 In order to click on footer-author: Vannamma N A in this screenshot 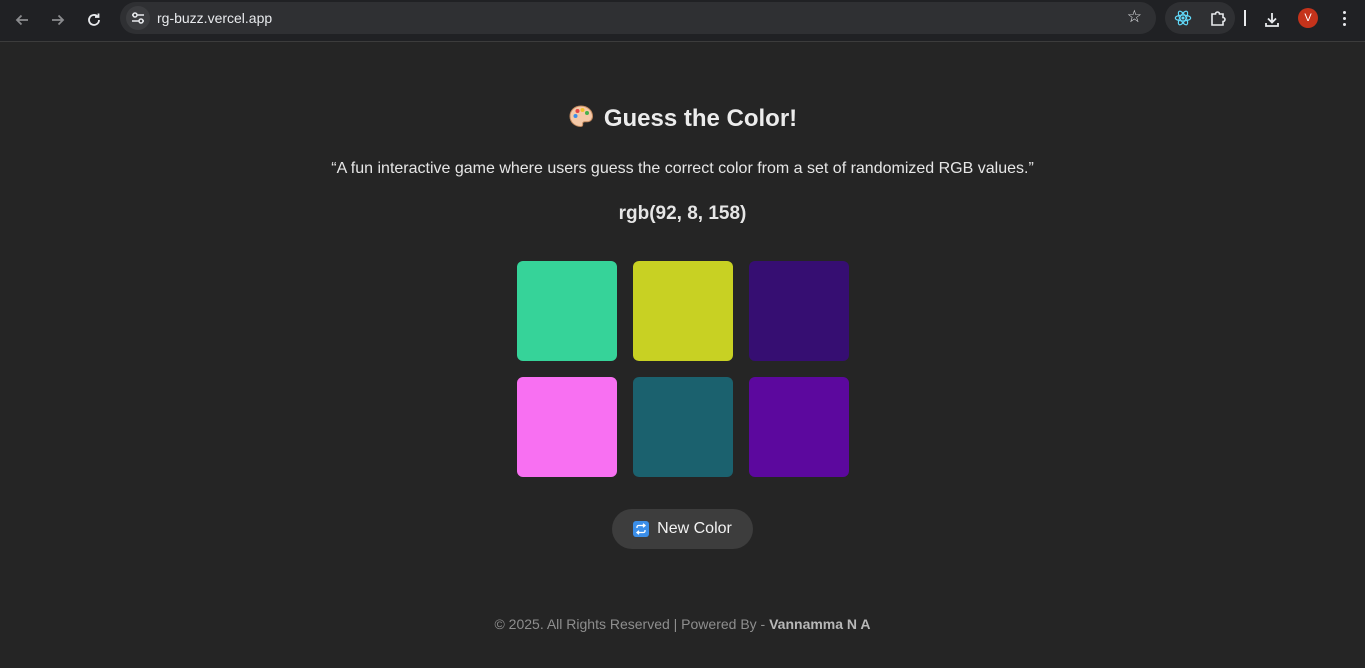, I will do `click(820, 624)`.